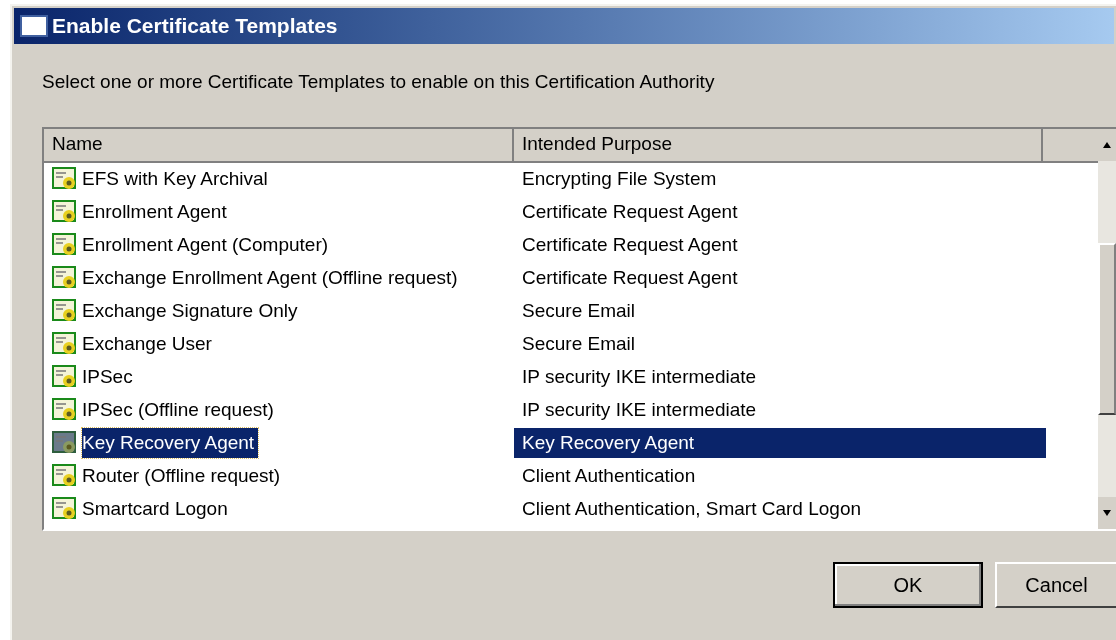  I want to click on template-name: Exchange Signature Only, so click(192, 311).